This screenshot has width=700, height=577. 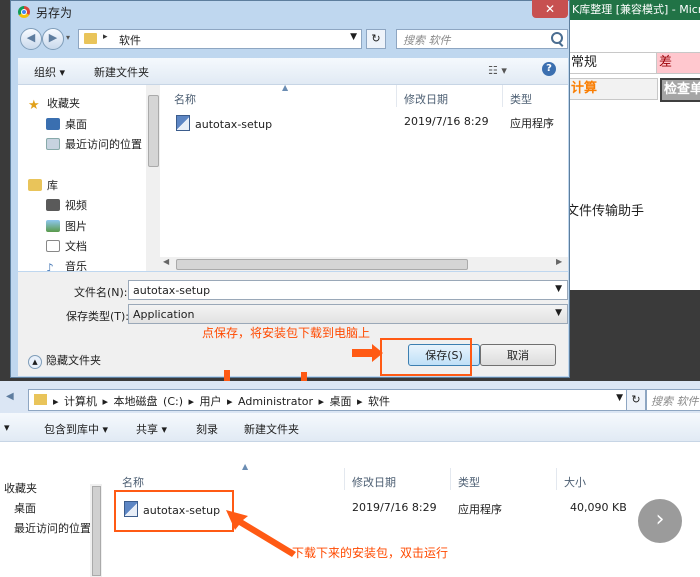 What do you see at coordinates (183, 123) in the screenshot?
I see `installer-icon` at bounding box center [183, 123].